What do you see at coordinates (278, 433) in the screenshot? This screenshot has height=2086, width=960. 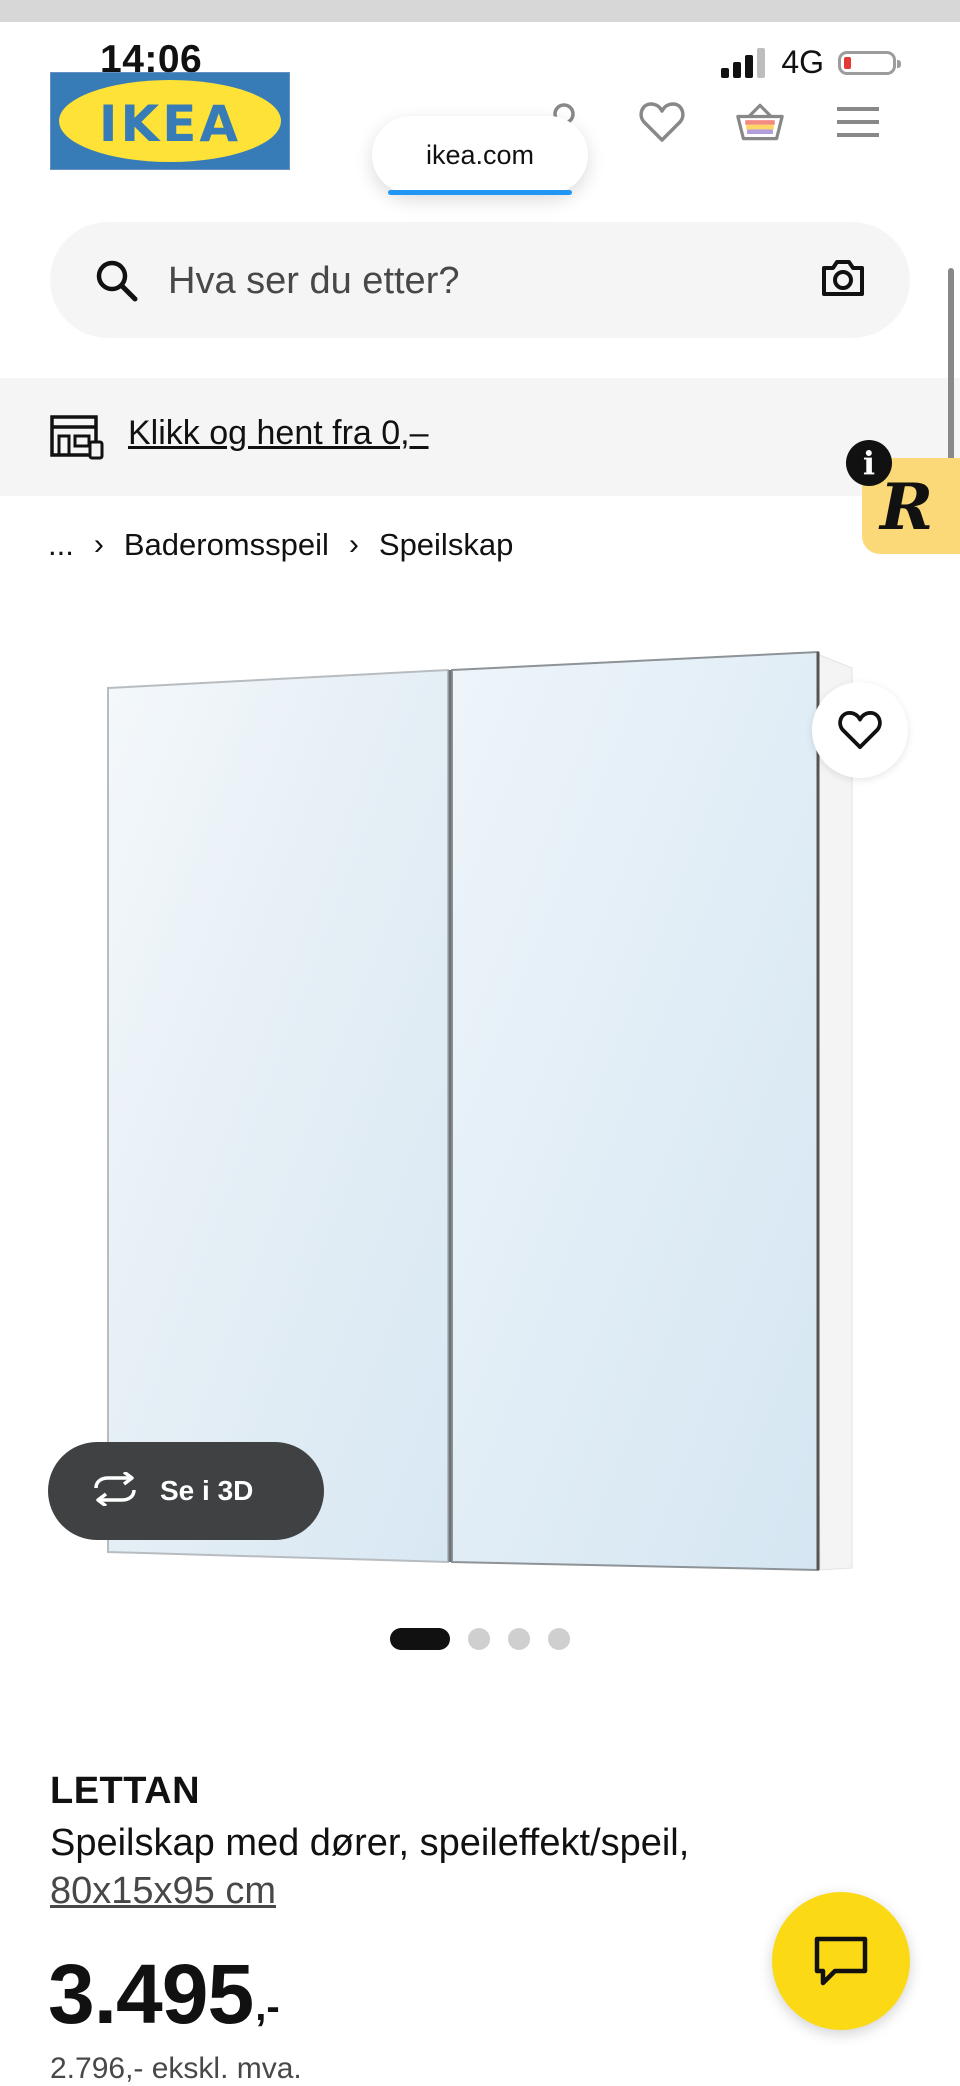 I see `click-collect-link: Klikk og hent fra 0,–` at bounding box center [278, 433].